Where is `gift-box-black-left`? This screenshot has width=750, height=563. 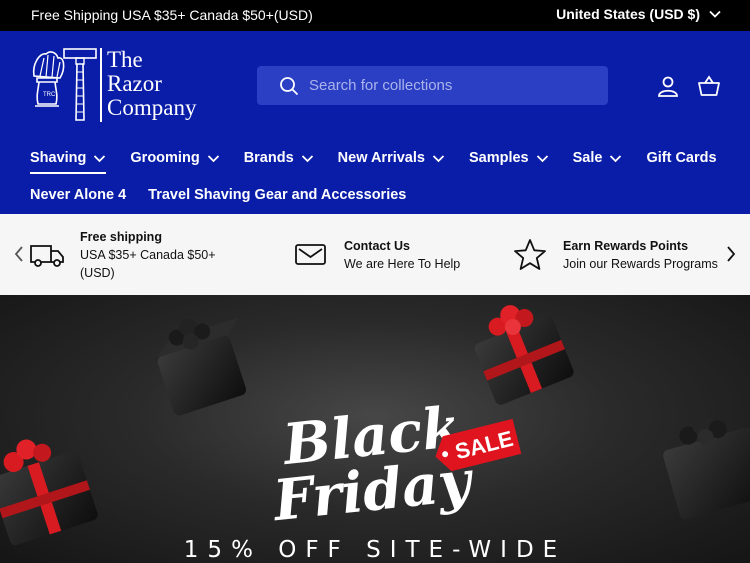
gift-box-black-left is located at coordinates (201, 366).